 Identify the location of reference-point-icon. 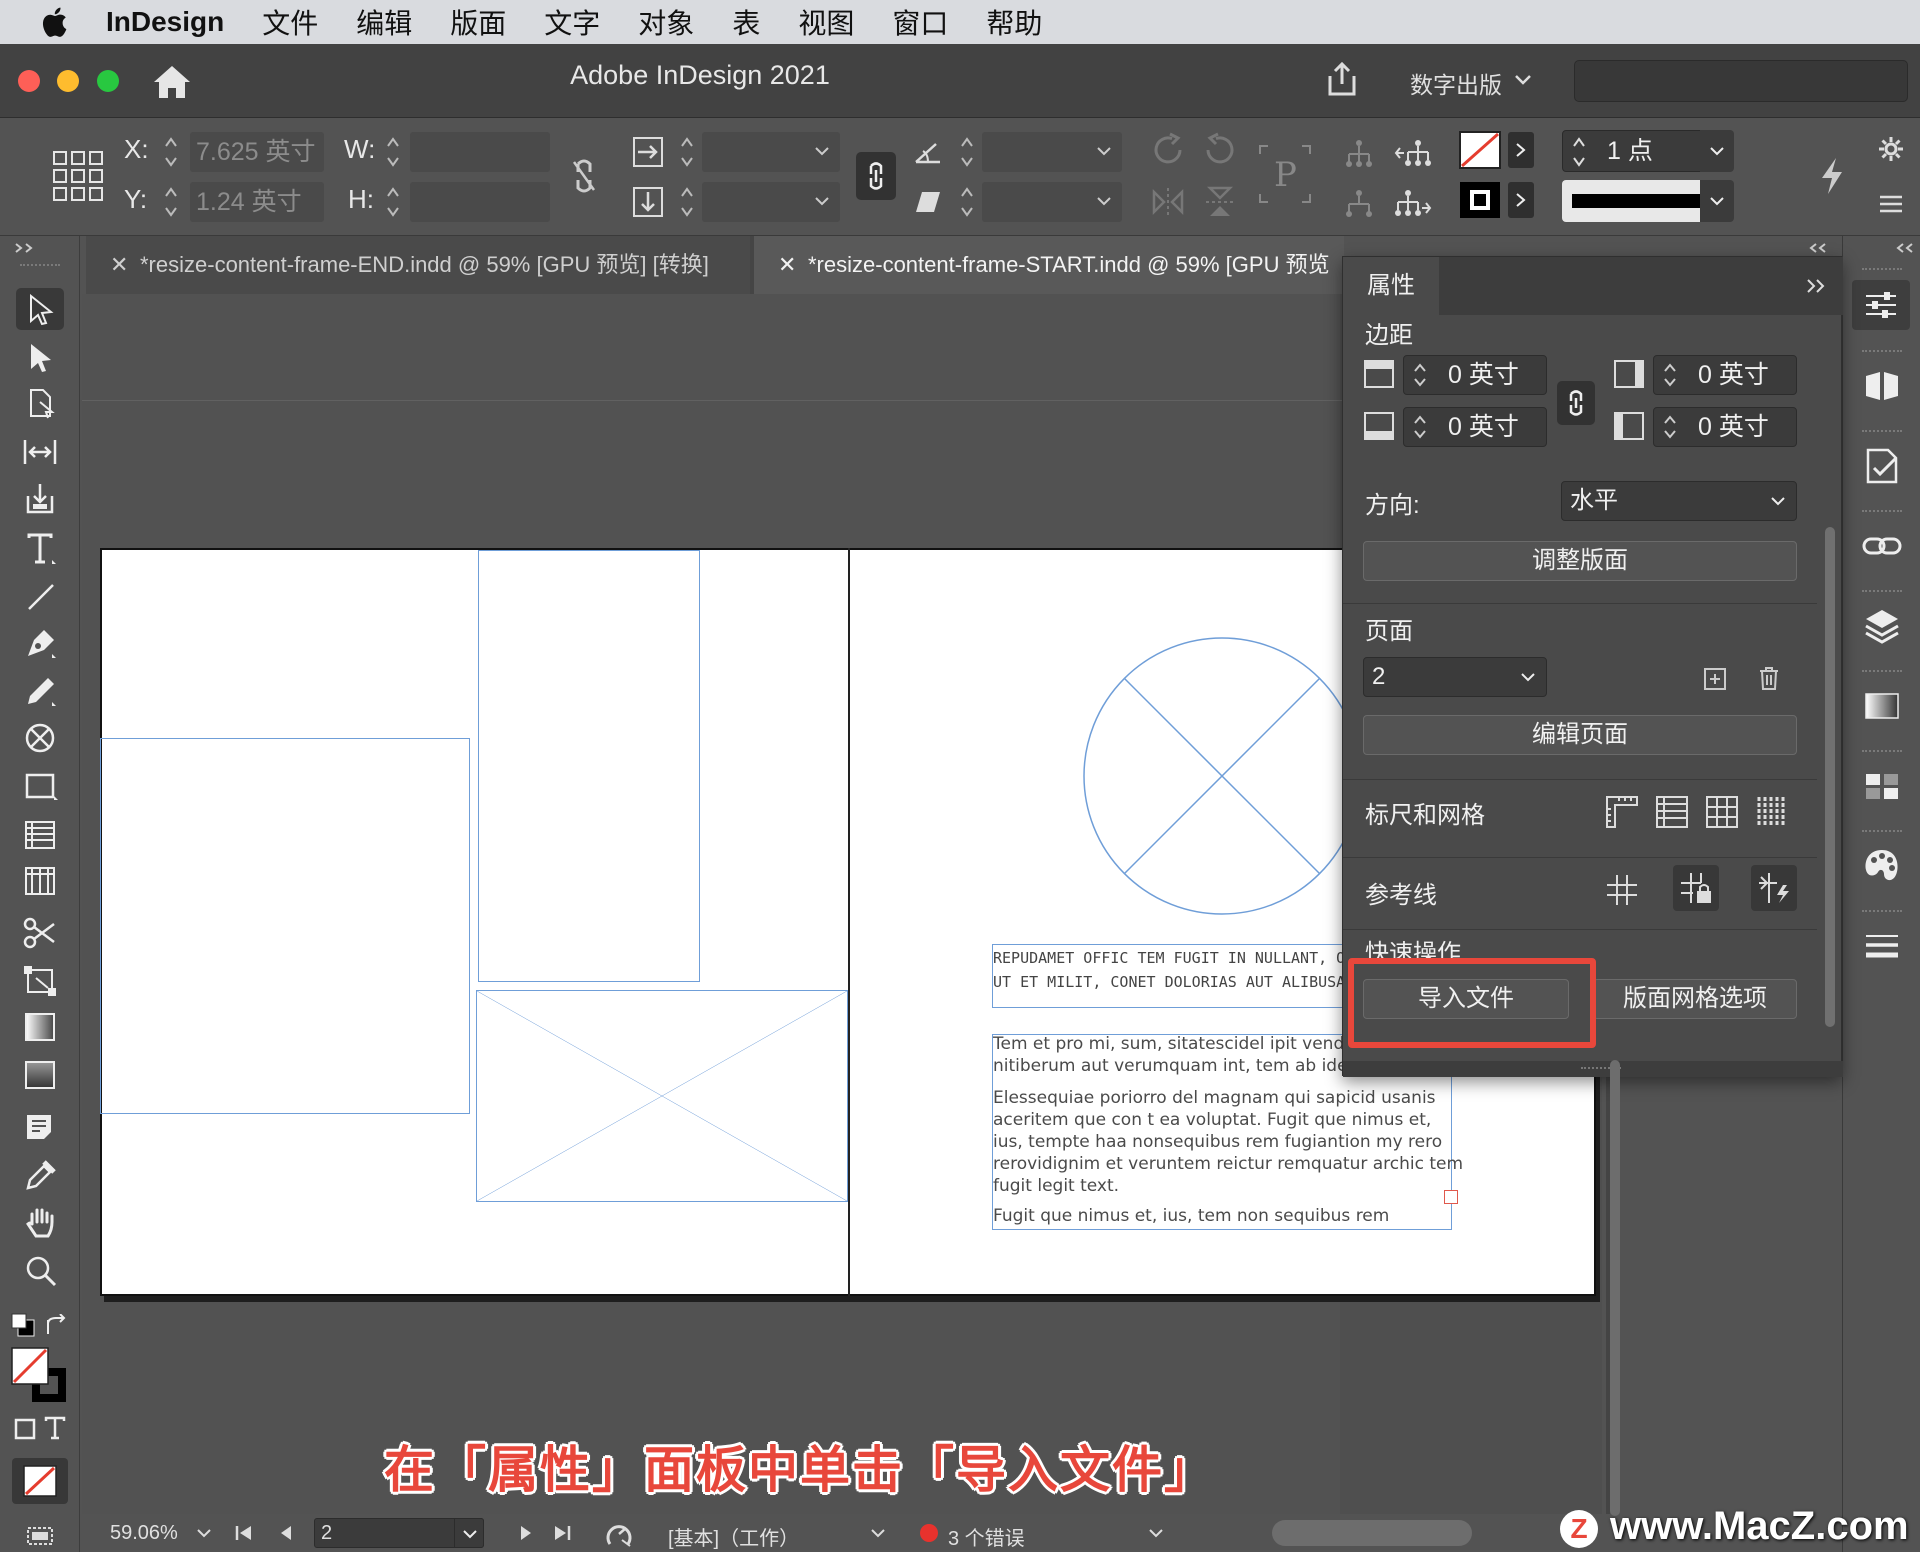
(78, 176).